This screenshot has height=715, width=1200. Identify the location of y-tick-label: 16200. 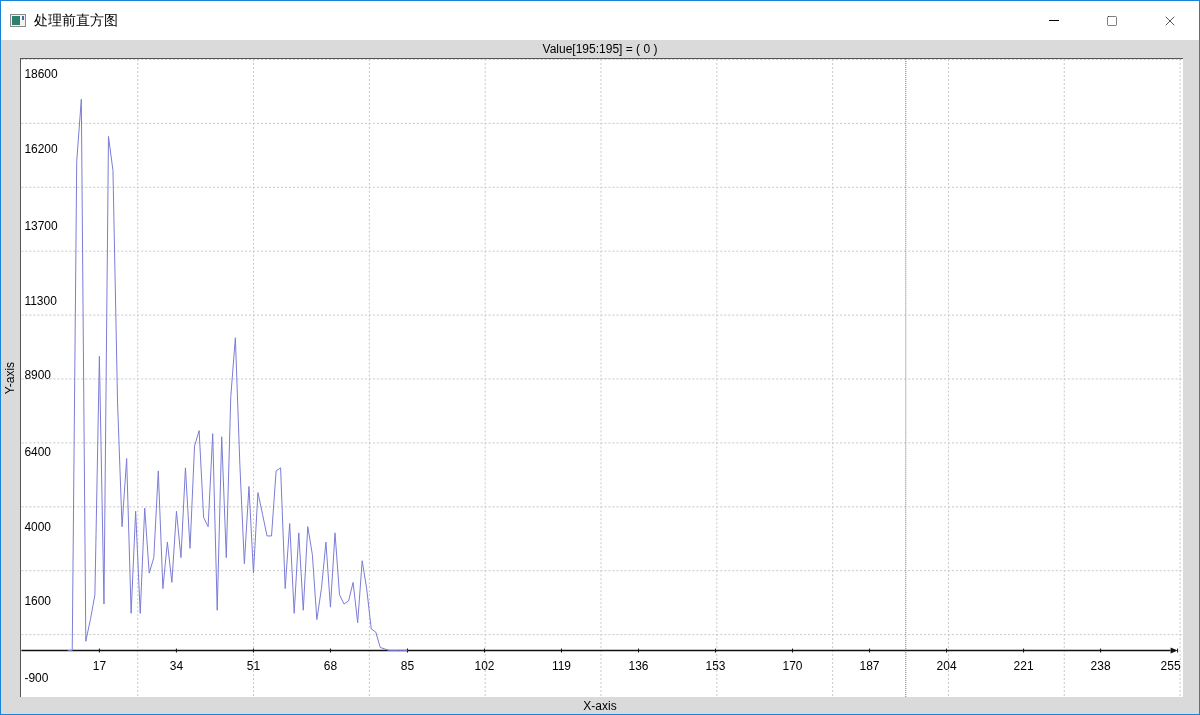
(41, 148).